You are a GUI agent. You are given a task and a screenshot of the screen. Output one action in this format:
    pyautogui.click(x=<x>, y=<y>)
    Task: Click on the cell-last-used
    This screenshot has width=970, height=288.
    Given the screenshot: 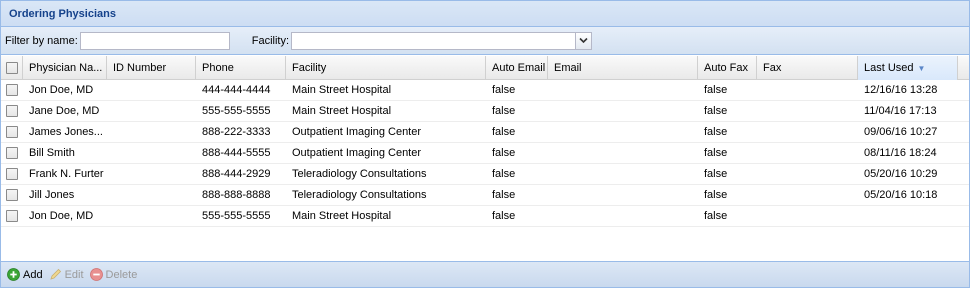 What is the action you would take?
    pyautogui.click(x=908, y=216)
    